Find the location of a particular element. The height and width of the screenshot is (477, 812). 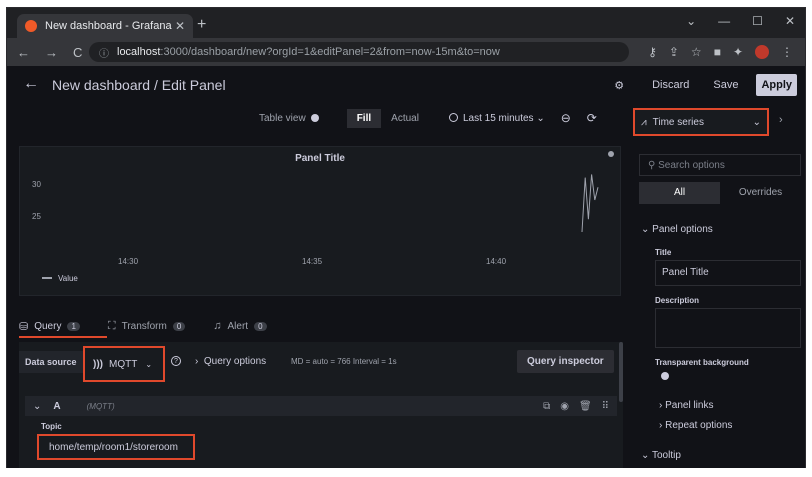

table-view-label: Table view is located at coordinates (282, 118).